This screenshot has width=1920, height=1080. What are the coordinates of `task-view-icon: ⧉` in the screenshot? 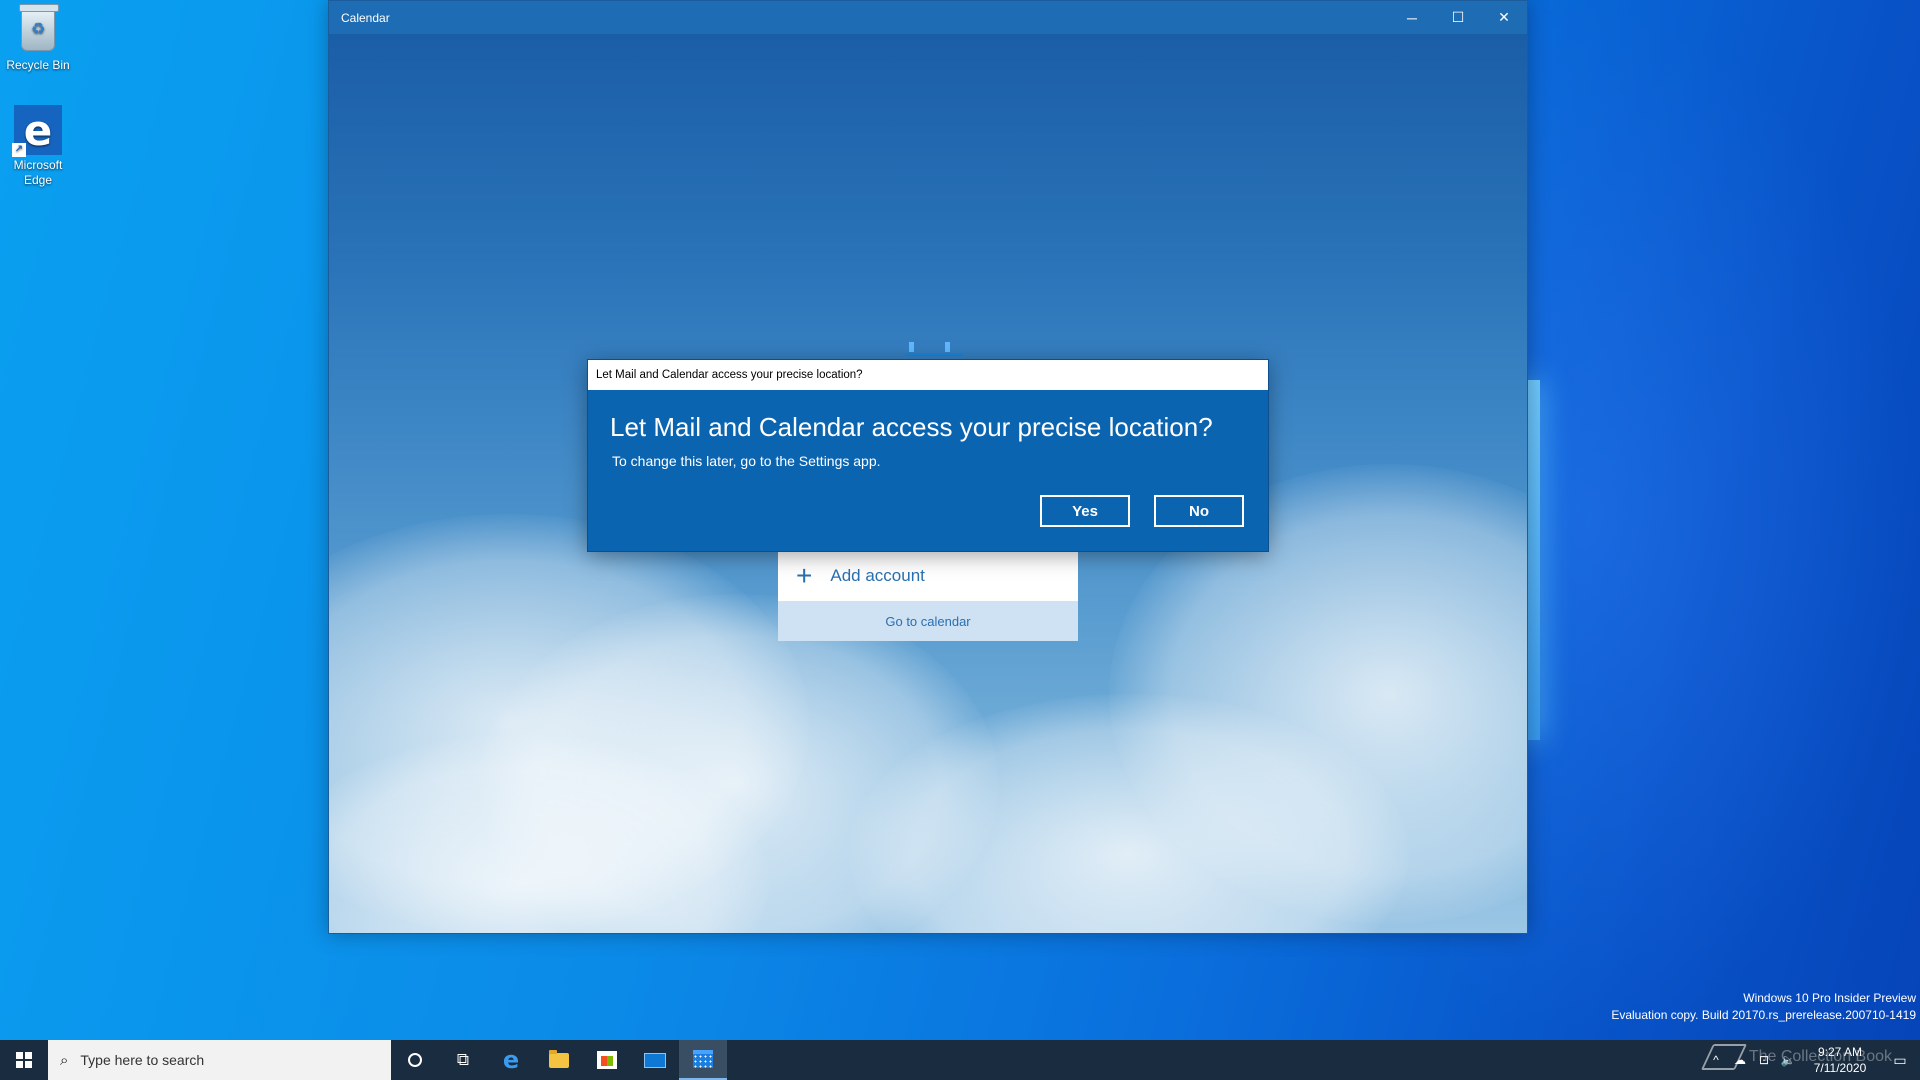 It's located at (463, 1059).